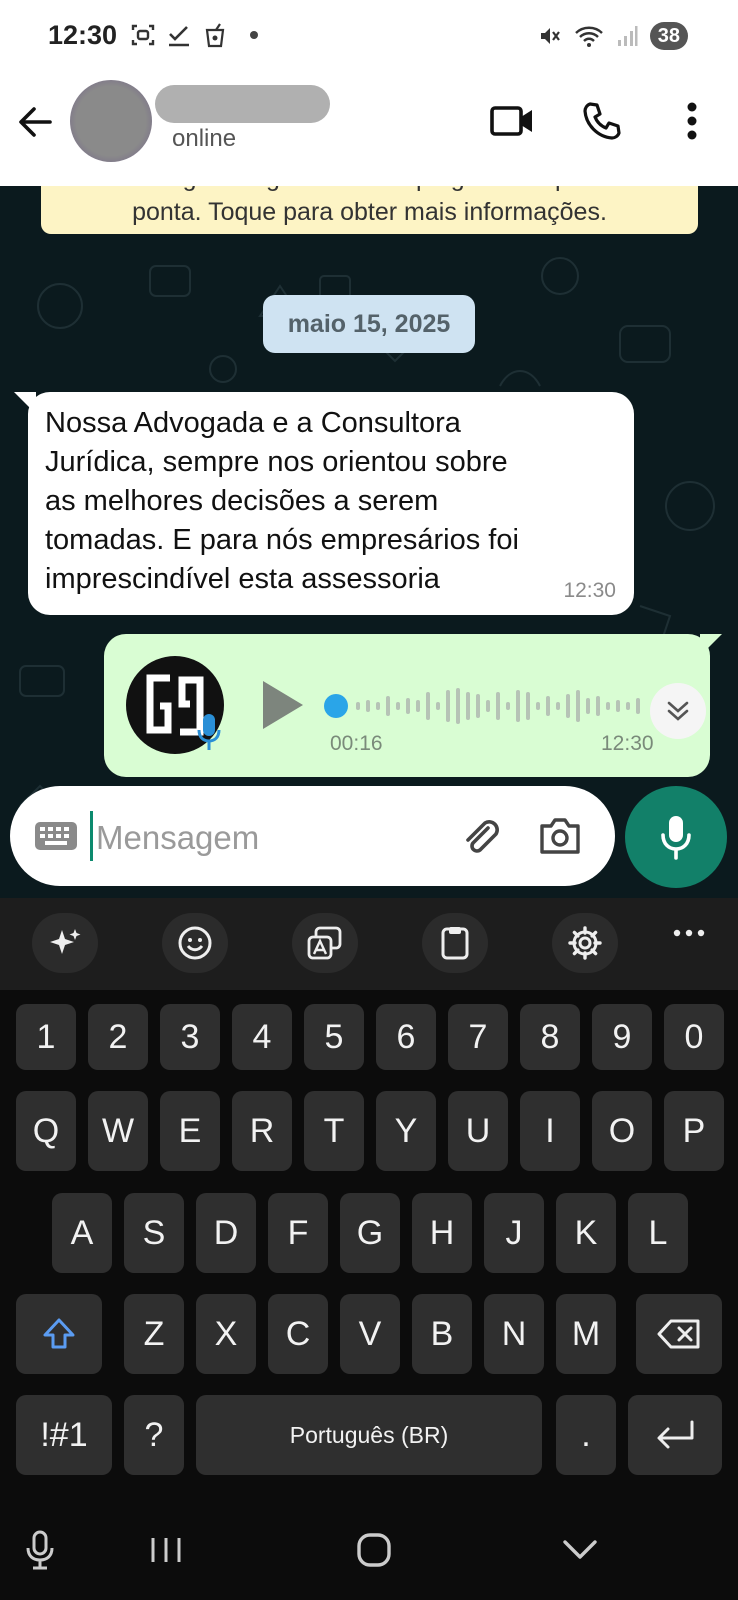 The width and height of the screenshot is (738, 1600). I want to click on key-y: Y, so click(406, 1131).